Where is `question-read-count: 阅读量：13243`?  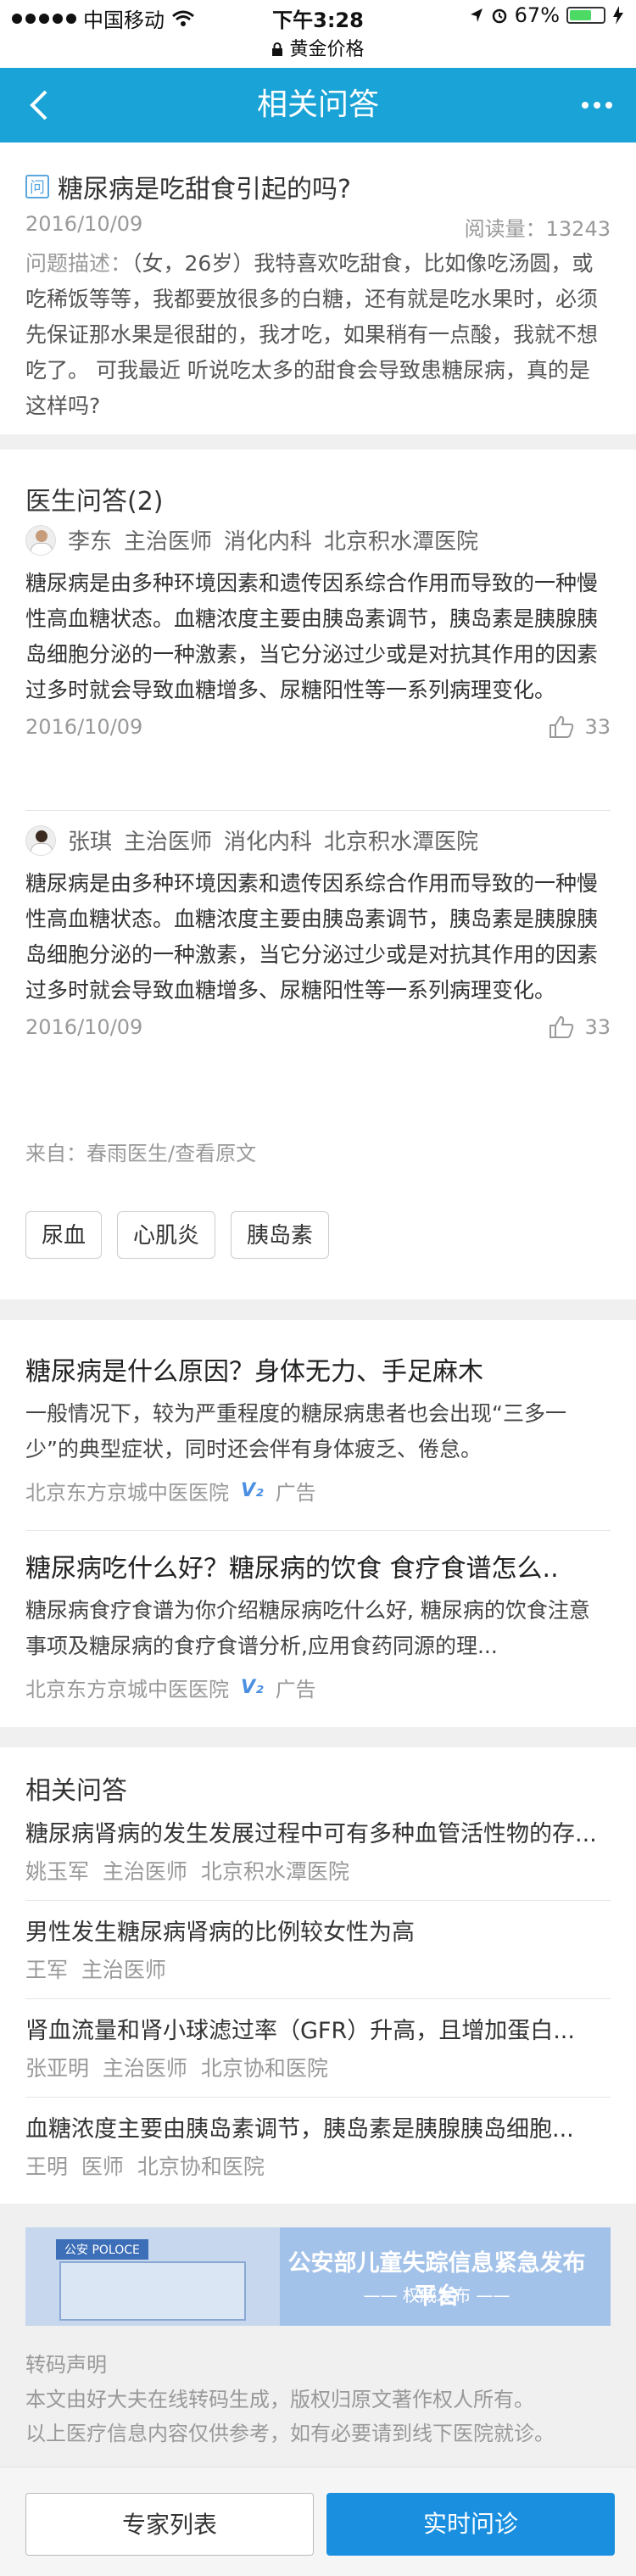
question-read-count: 阅读量：13243 is located at coordinates (537, 229).